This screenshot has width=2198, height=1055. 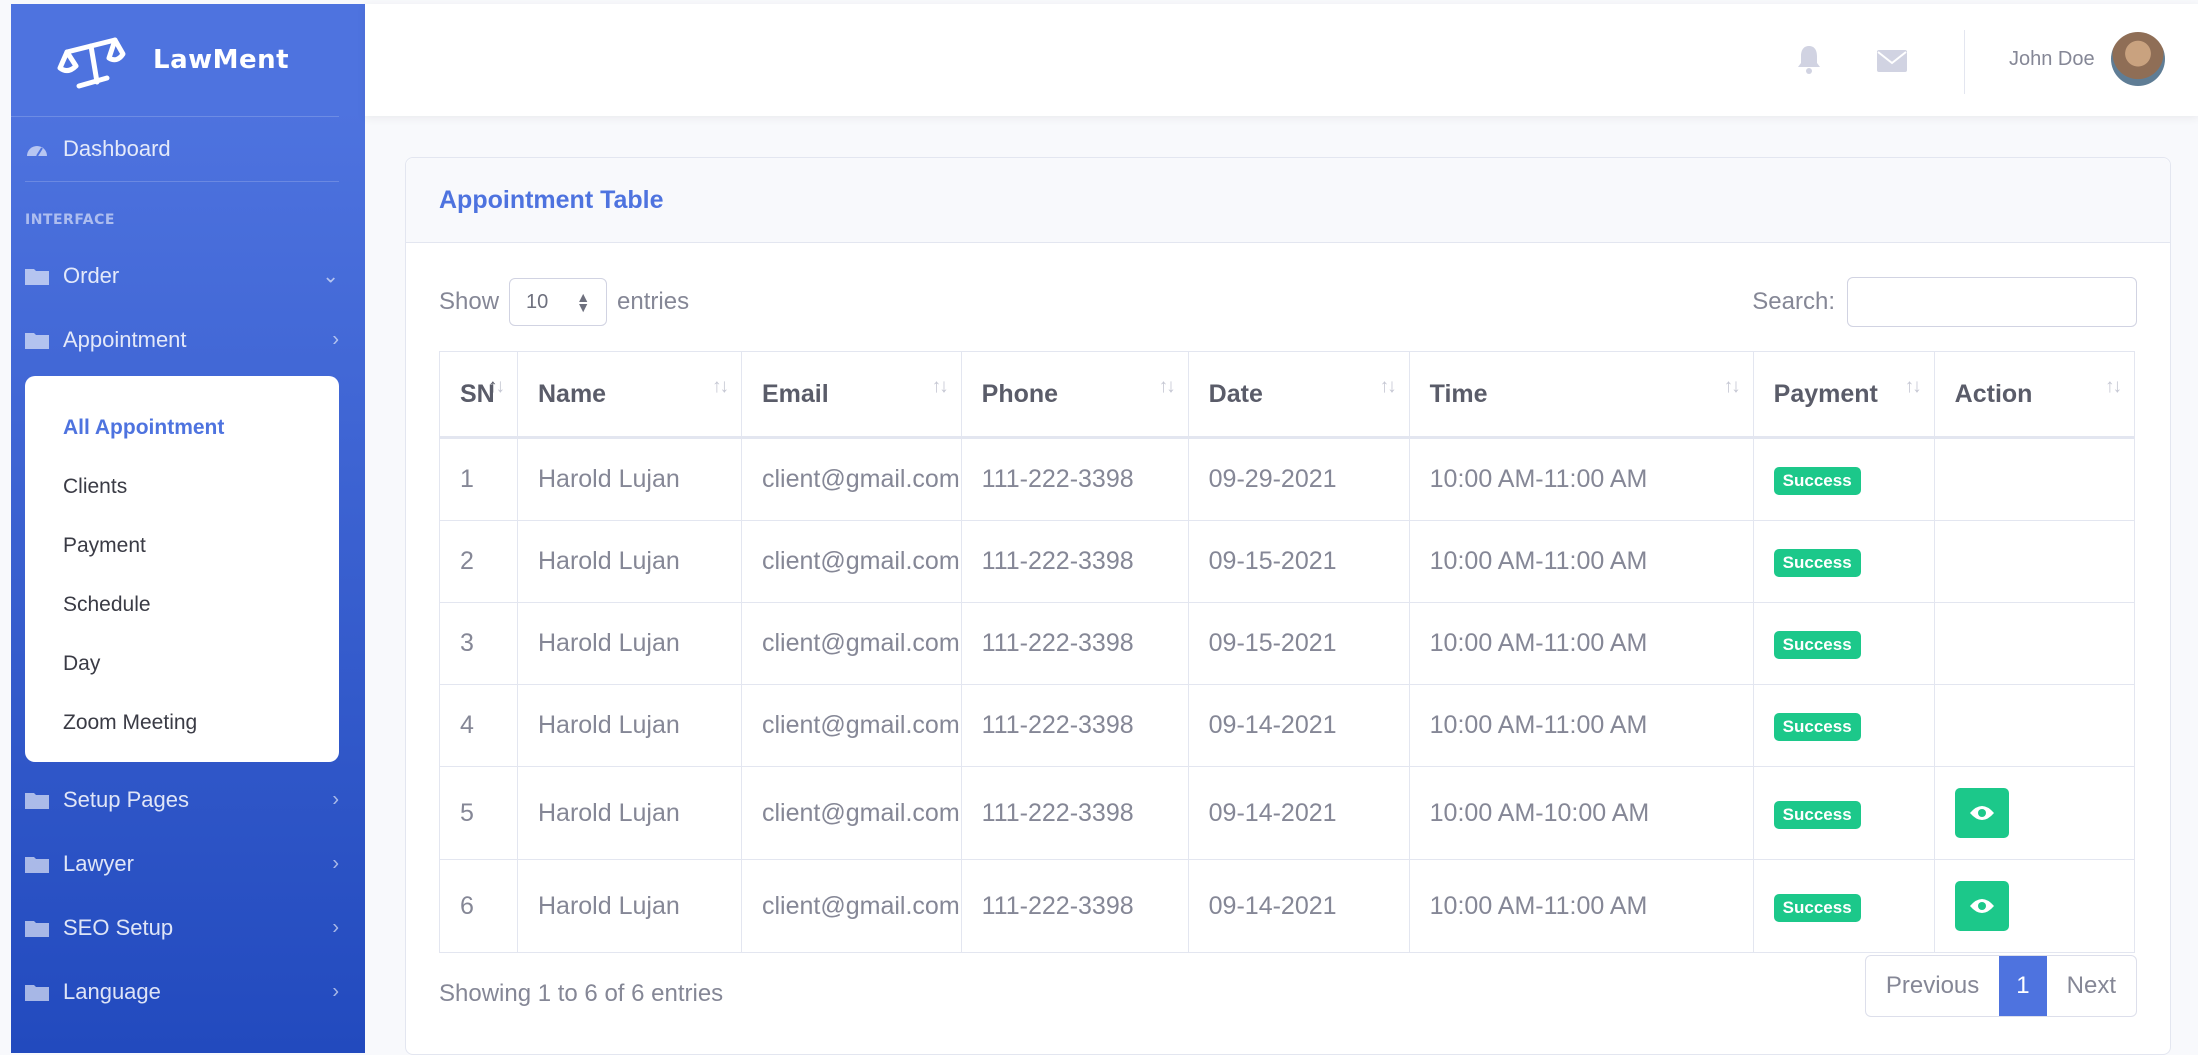 I want to click on col-payment: Payment ↑↓, so click(x=1843, y=395).